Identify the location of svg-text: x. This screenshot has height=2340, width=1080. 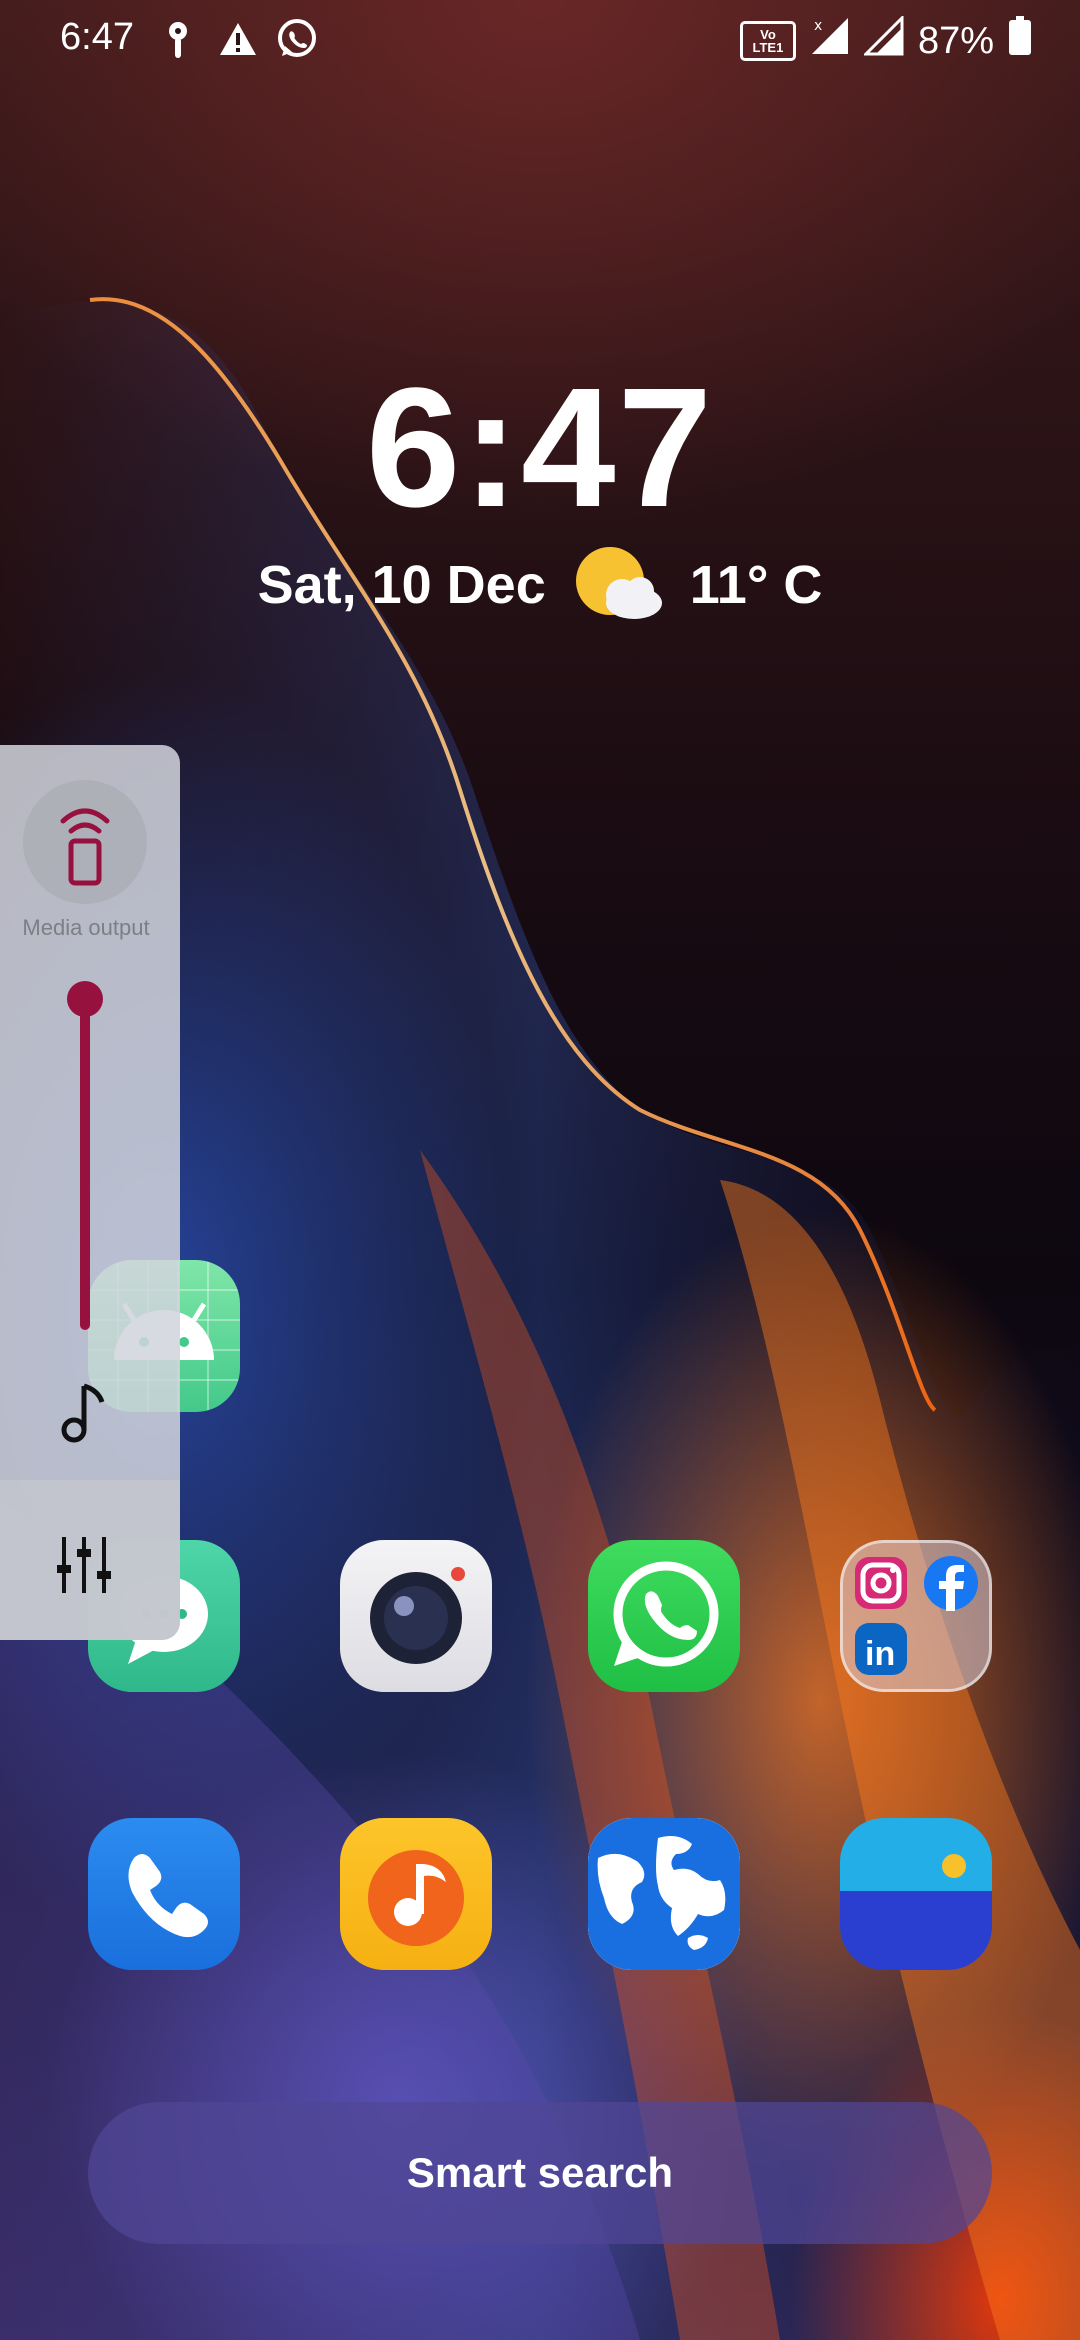
(818, 26).